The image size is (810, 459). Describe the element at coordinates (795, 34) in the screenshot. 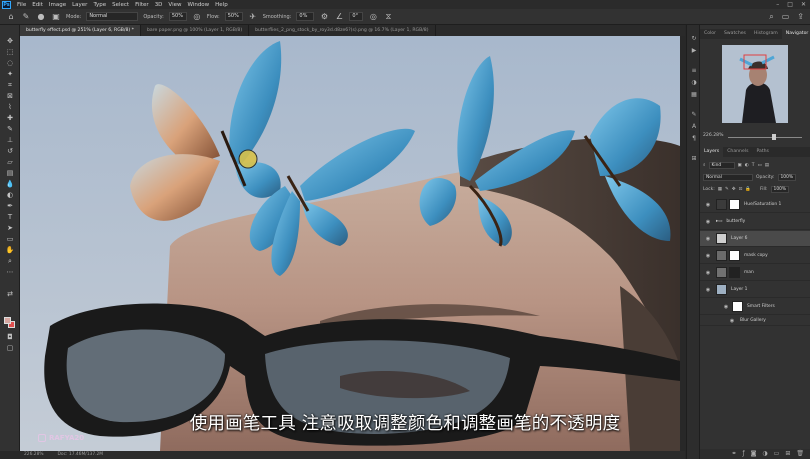

I see `tab-navigator: Navigator` at that location.